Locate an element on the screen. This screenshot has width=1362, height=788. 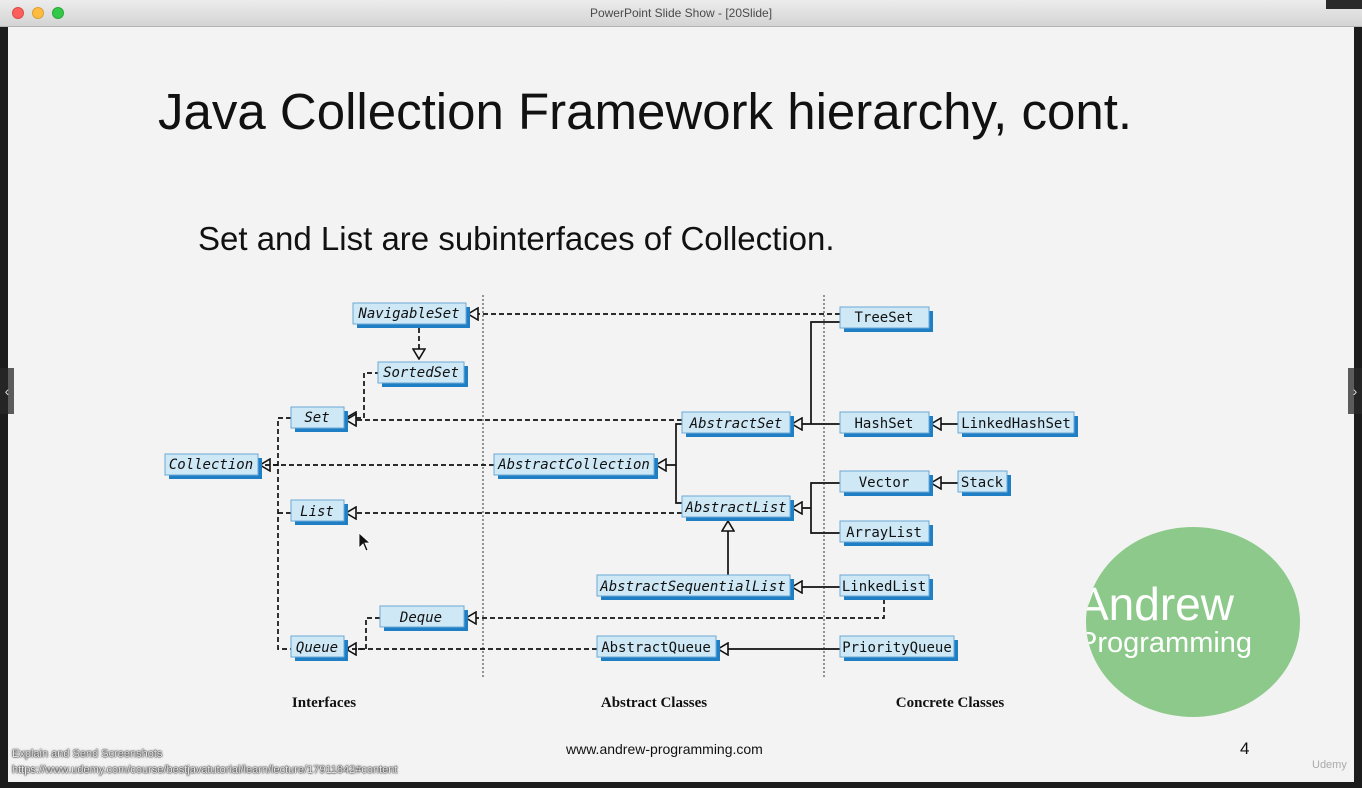
svg-text: AbstractSequentialList is located at coordinates (692, 587).